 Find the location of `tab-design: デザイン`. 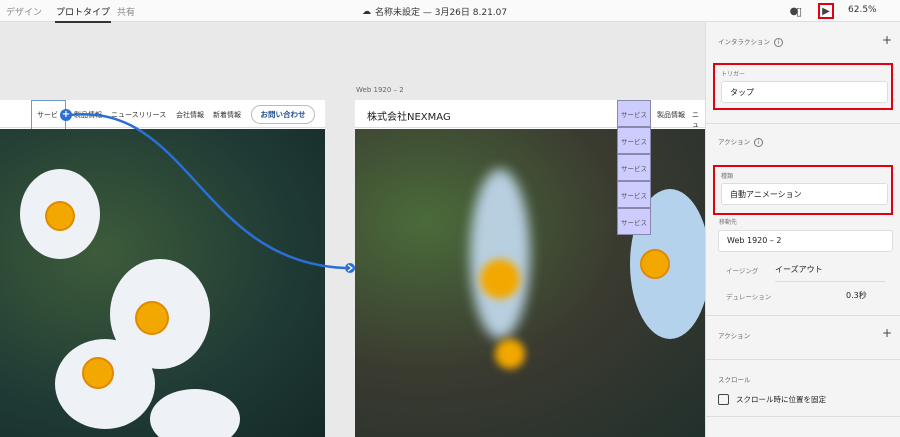

tab-design: デザイン is located at coordinates (24, 11).